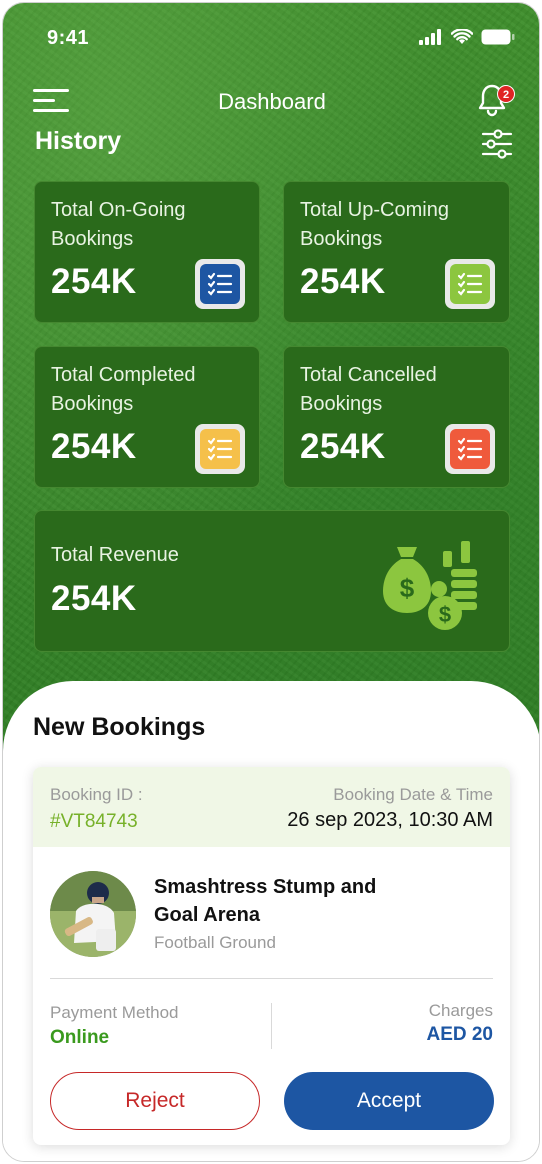 Image resolution: width=542 pixels, height=1164 pixels. Describe the element at coordinates (119, 727) in the screenshot. I see `new-bookings-title: New Bookings` at that location.